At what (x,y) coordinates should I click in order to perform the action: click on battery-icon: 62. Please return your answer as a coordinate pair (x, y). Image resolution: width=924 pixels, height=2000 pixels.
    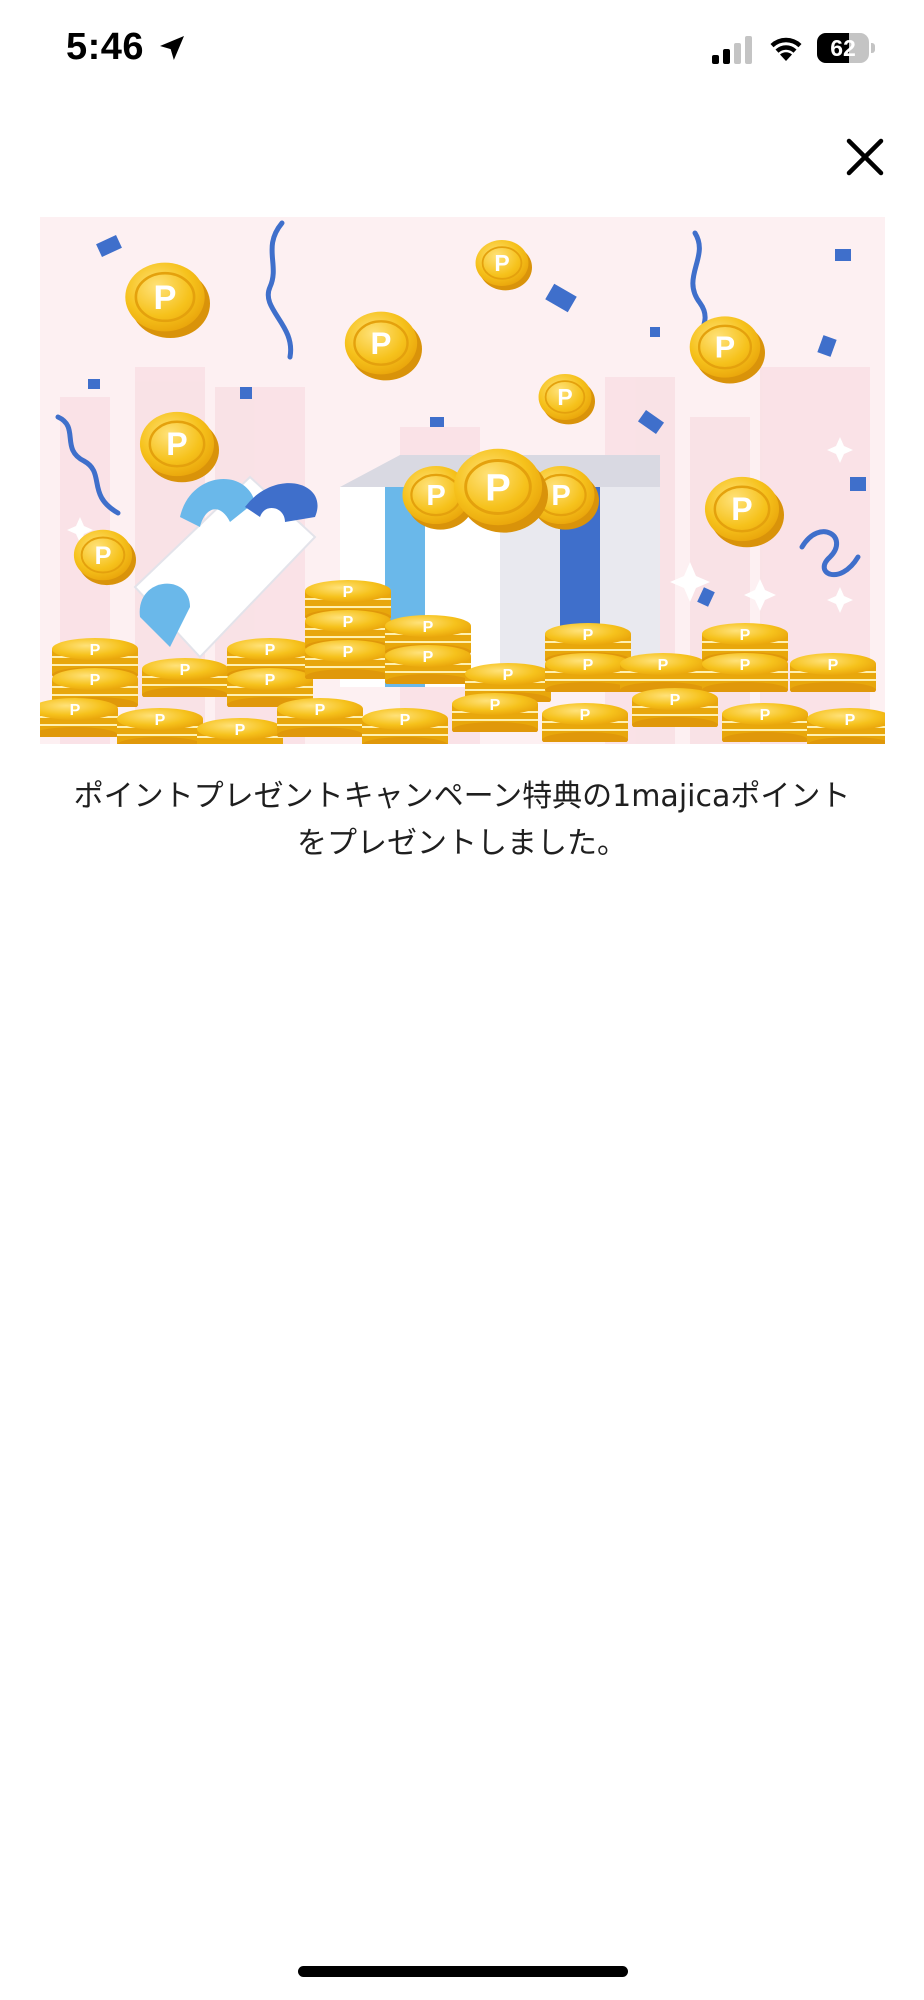
    Looking at the image, I should click on (846, 48).